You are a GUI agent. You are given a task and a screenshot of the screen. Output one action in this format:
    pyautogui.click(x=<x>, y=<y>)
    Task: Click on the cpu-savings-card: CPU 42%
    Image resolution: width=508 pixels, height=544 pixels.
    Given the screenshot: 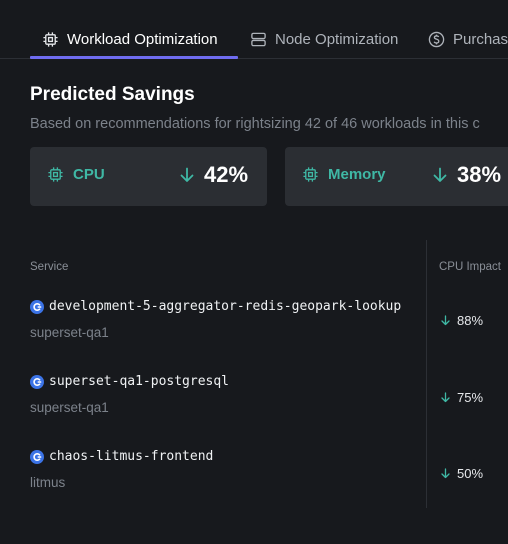 What is the action you would take?
    pyautogui.click(x=148, y=176)
    